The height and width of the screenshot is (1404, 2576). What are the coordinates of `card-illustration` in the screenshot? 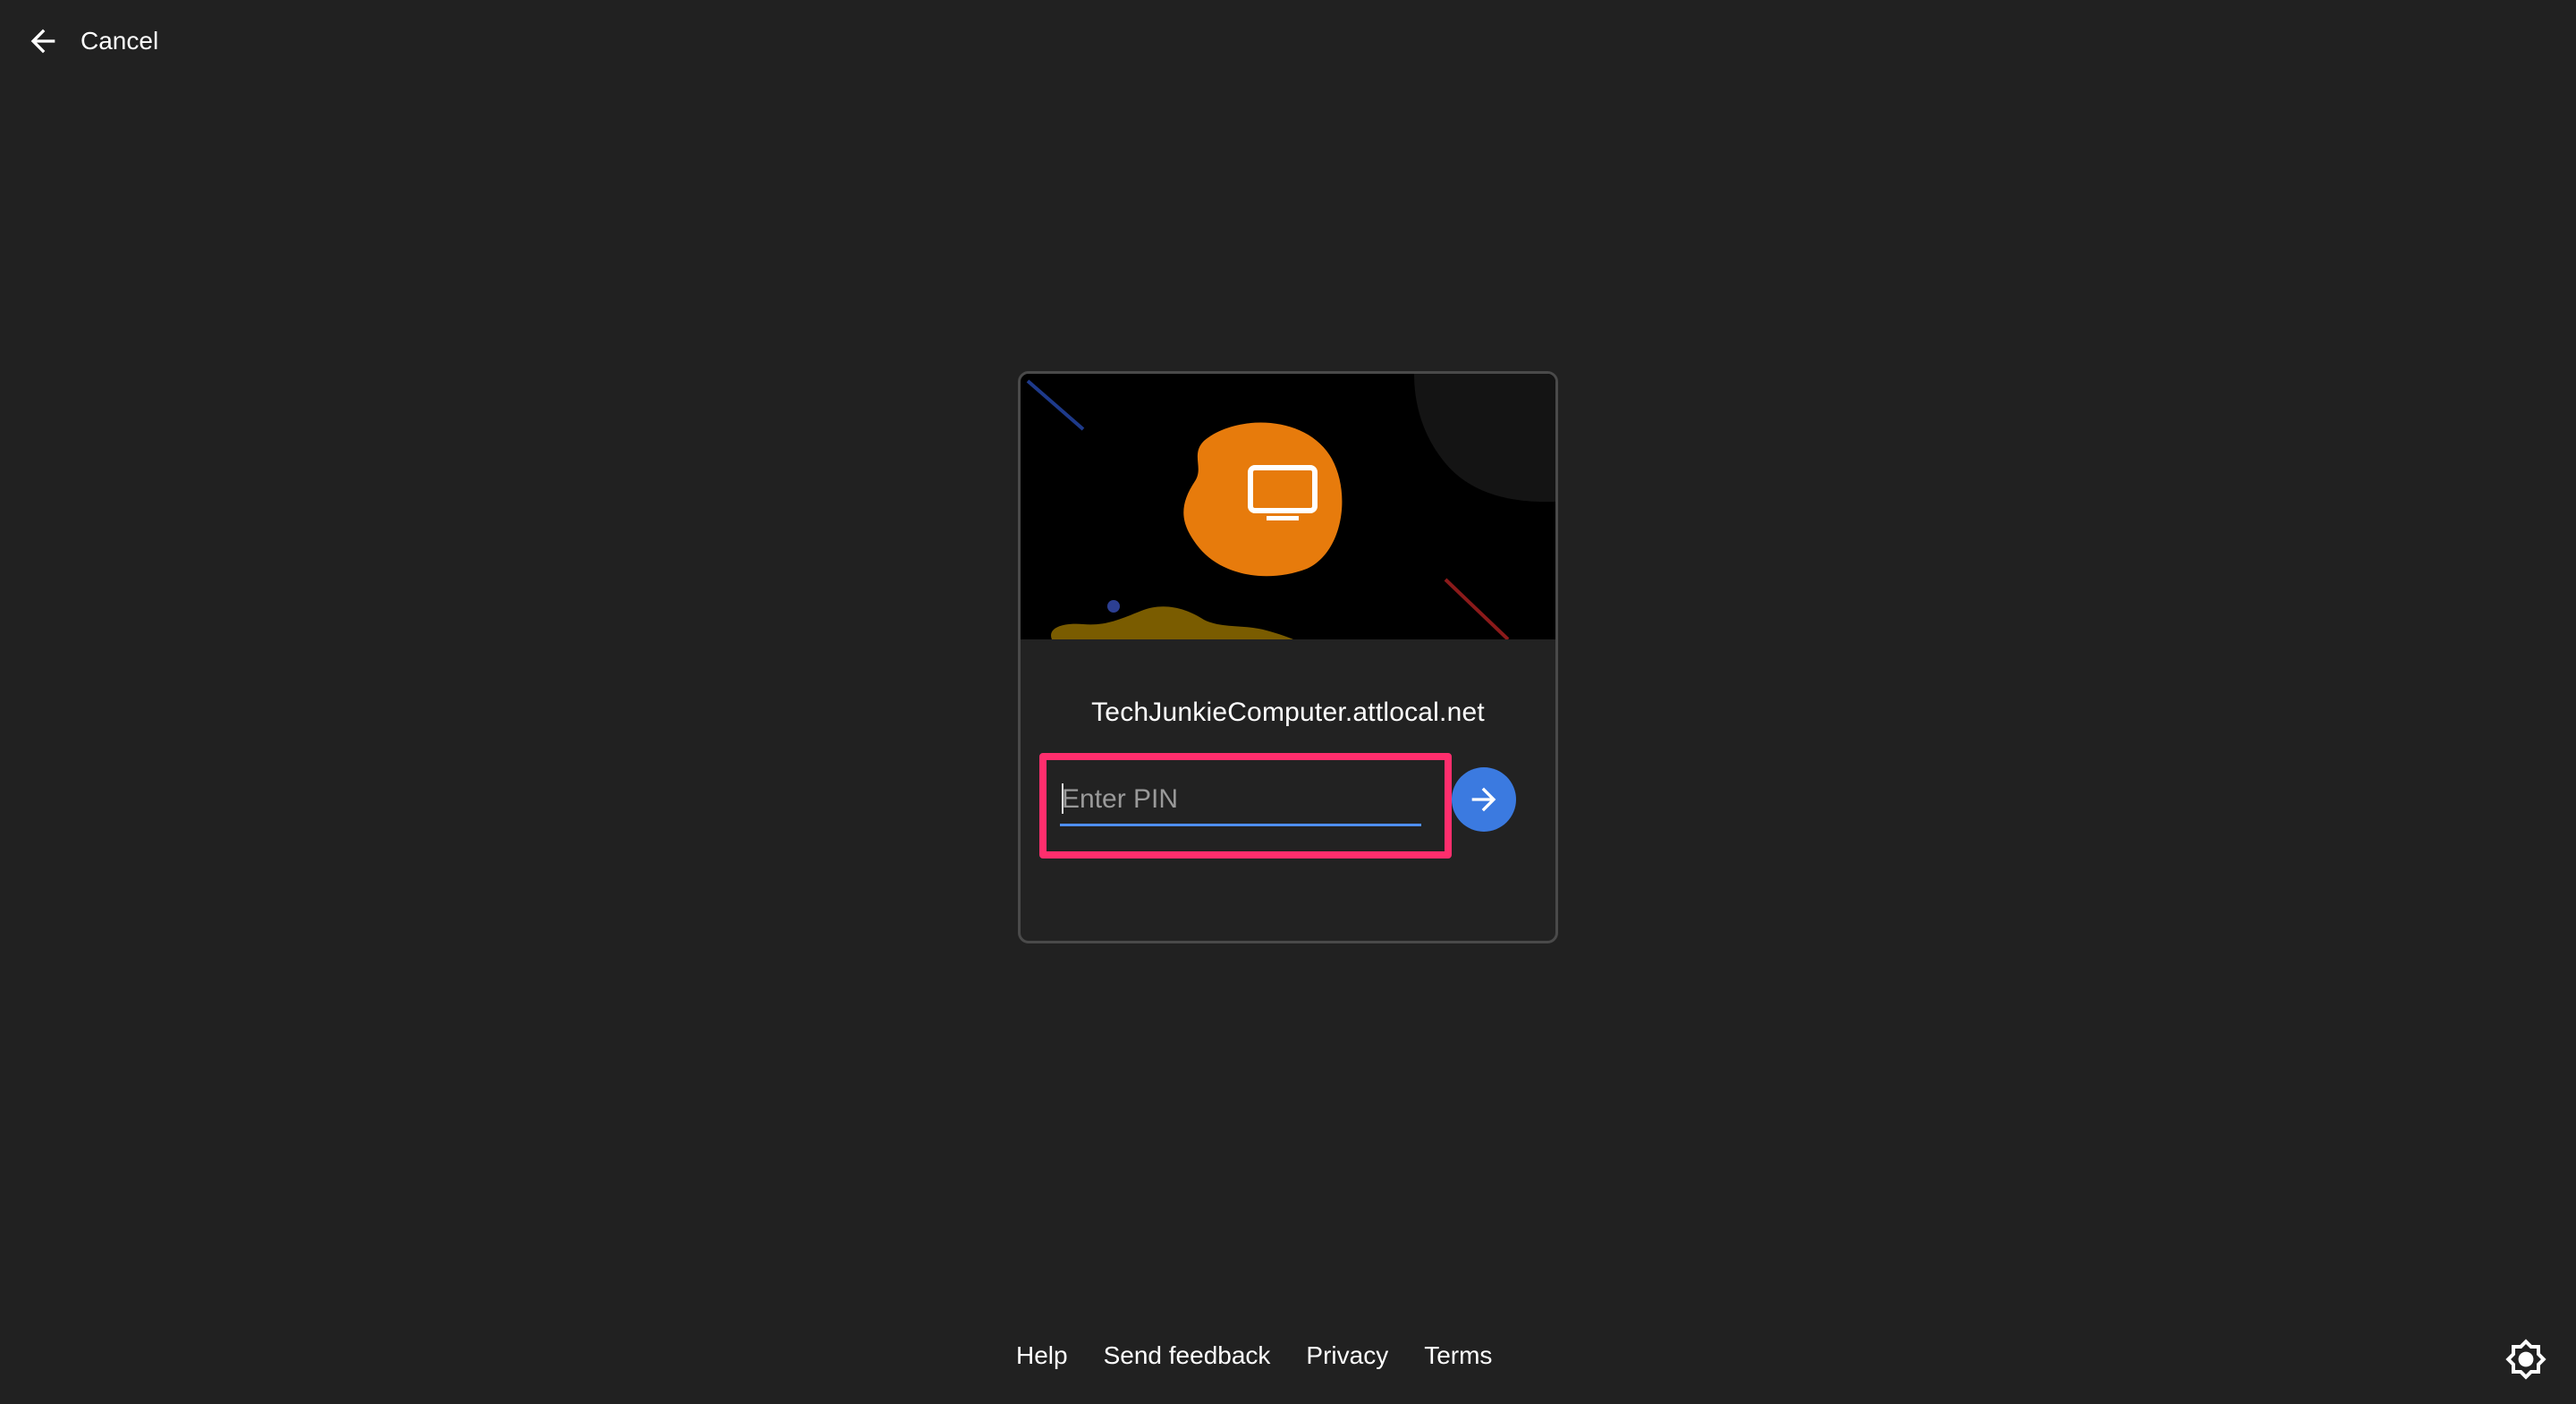 It's located at (1288, 507).